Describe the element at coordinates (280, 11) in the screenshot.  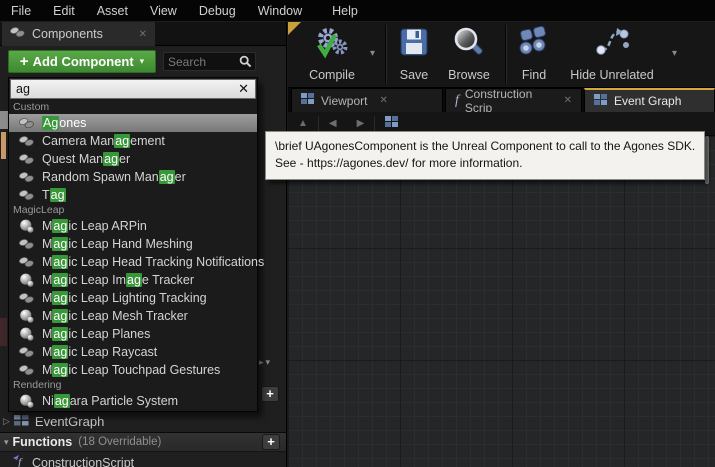
I see `menu-item-window: Window` at that location.